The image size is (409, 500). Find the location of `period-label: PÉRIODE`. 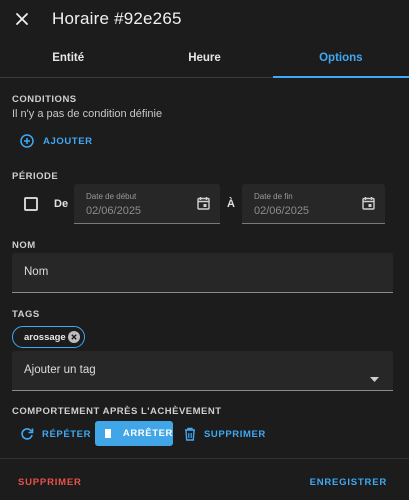

period-label: PÉRIODE is located at coordinates (35, 176).